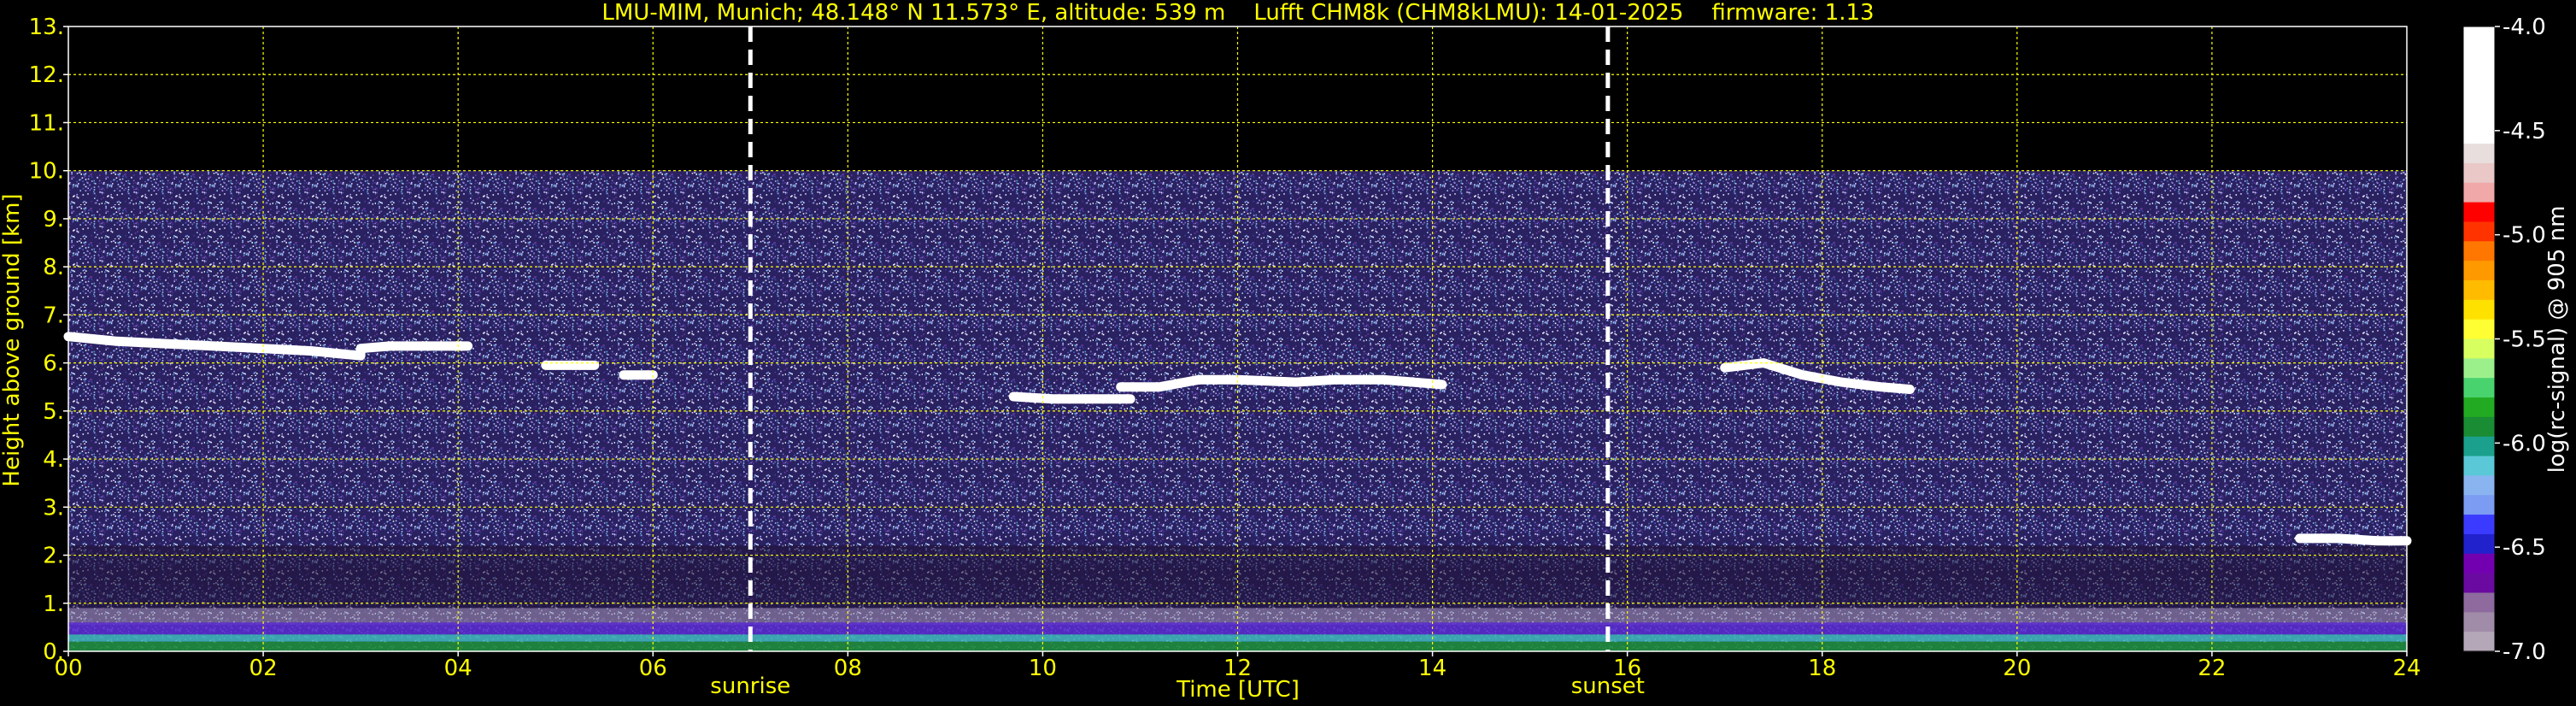 The image size is (2576, 706). I want to click on y-tick-label: 11., so click(46, 123).